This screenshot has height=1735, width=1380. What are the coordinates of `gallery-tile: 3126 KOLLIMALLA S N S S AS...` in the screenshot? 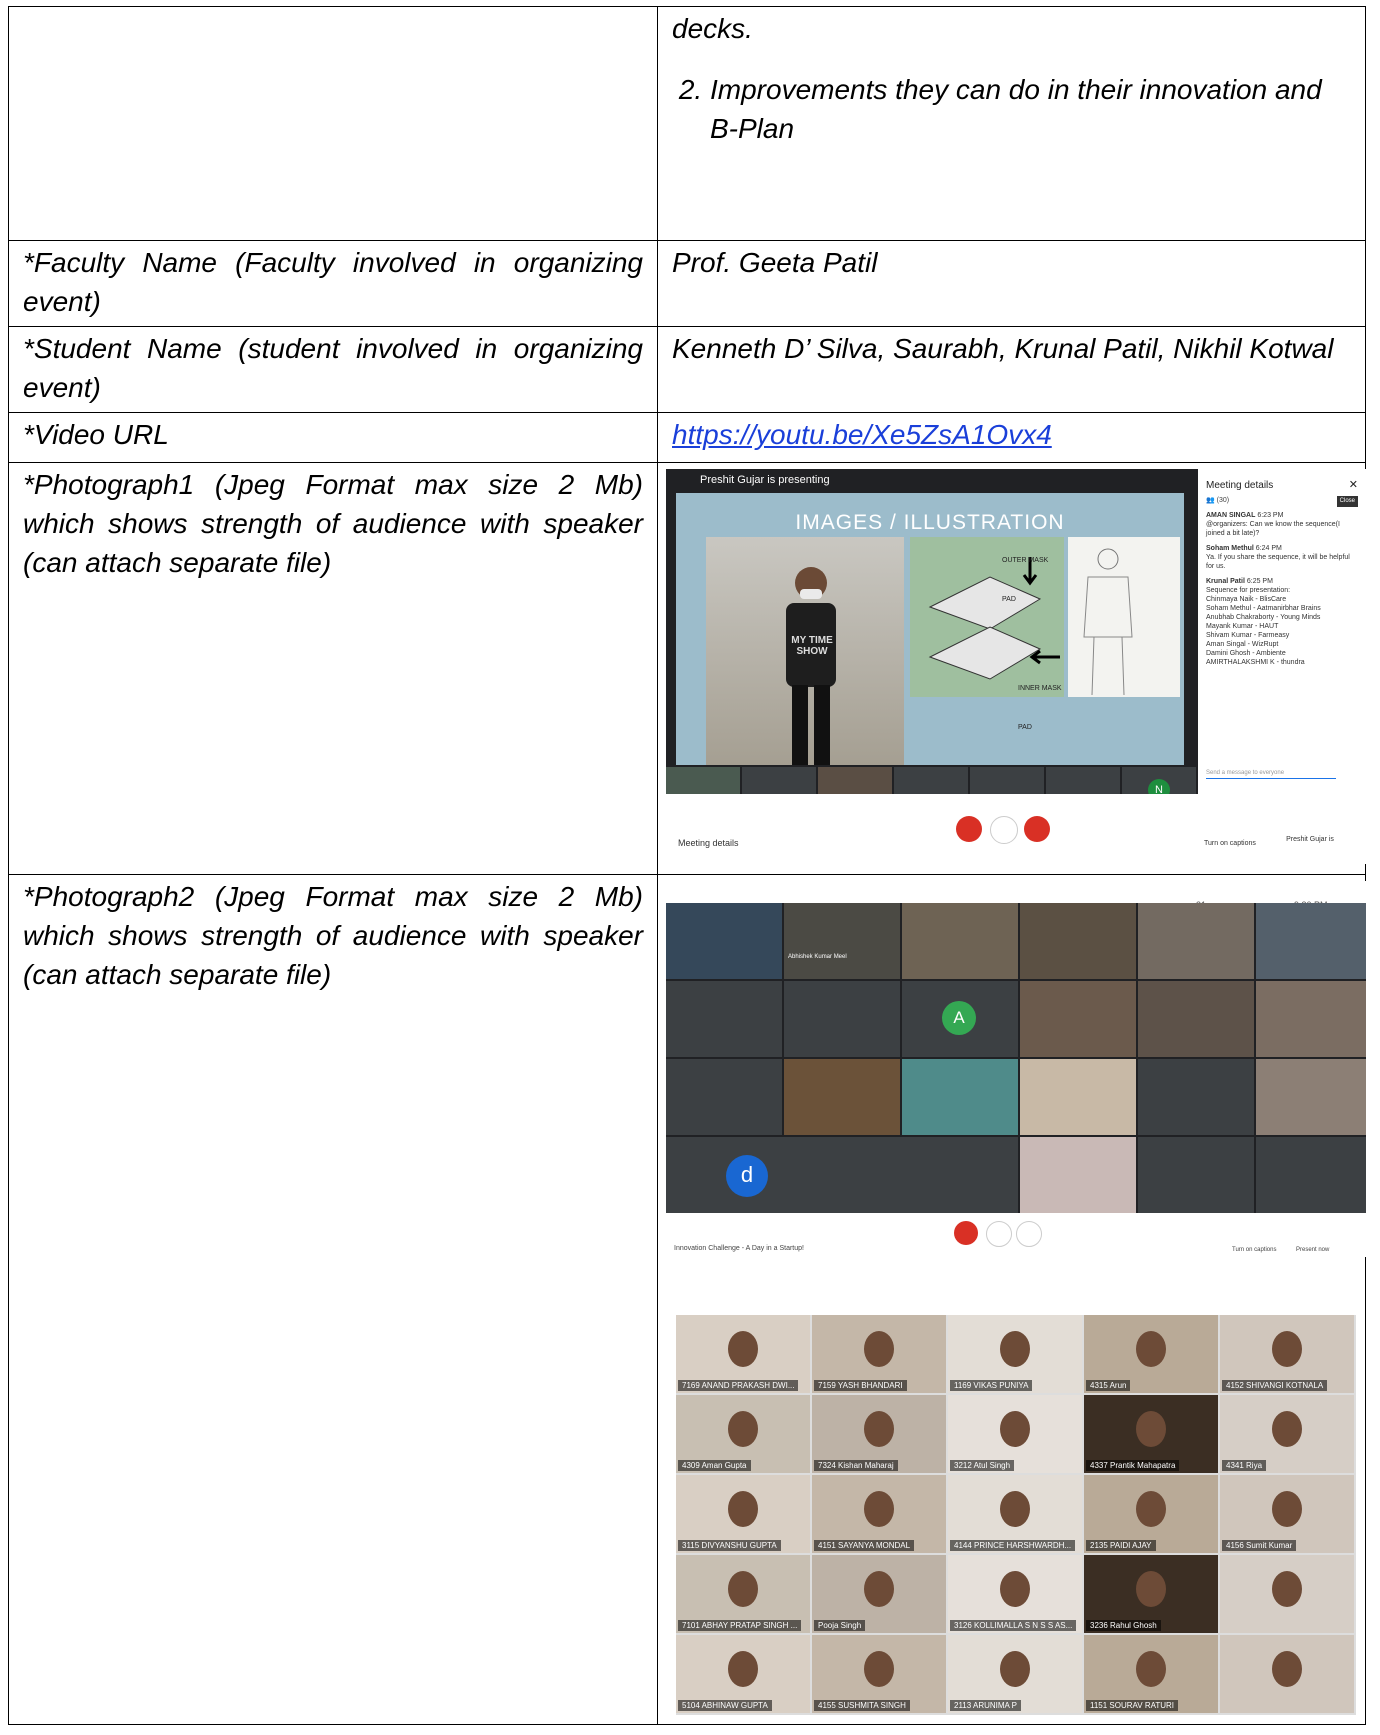 It's located at (1015, 1594).